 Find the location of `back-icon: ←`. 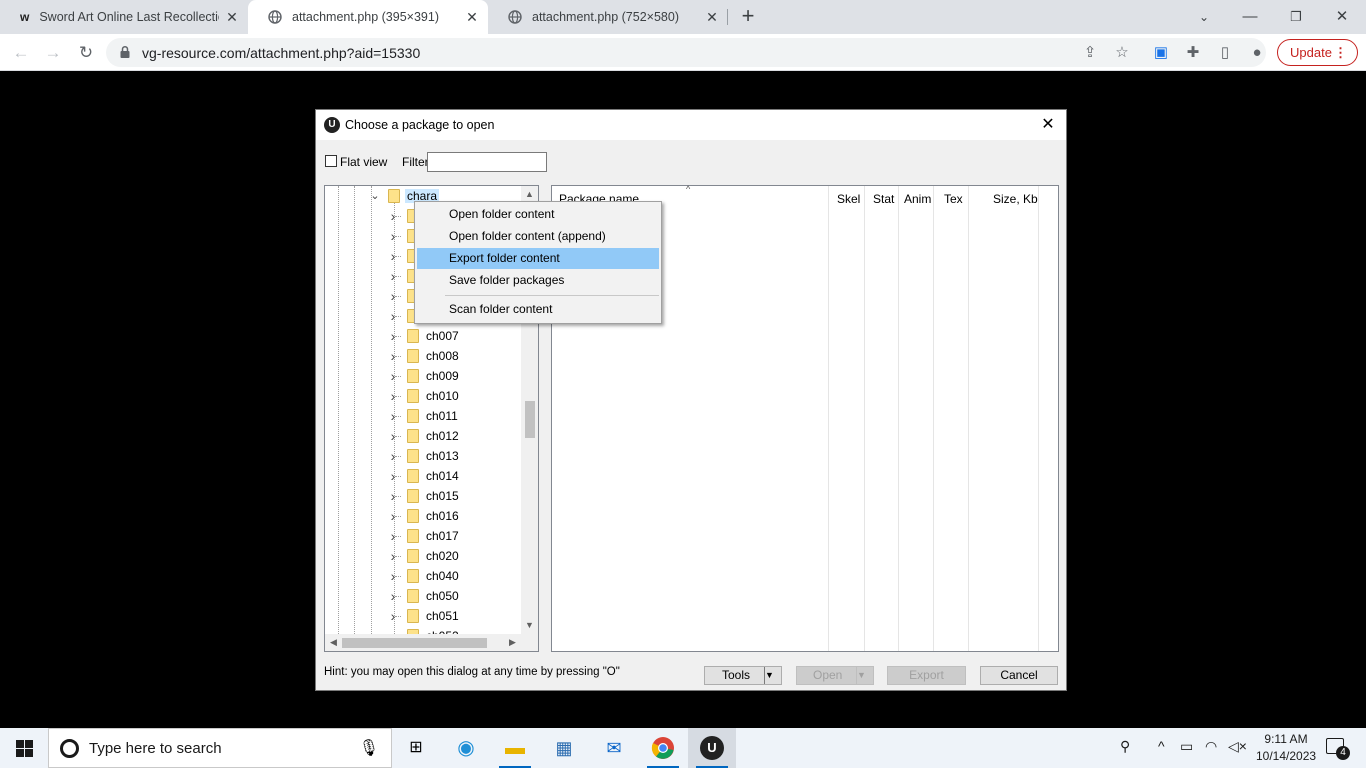

back-icon: ← is located at coordinates (21, 53).